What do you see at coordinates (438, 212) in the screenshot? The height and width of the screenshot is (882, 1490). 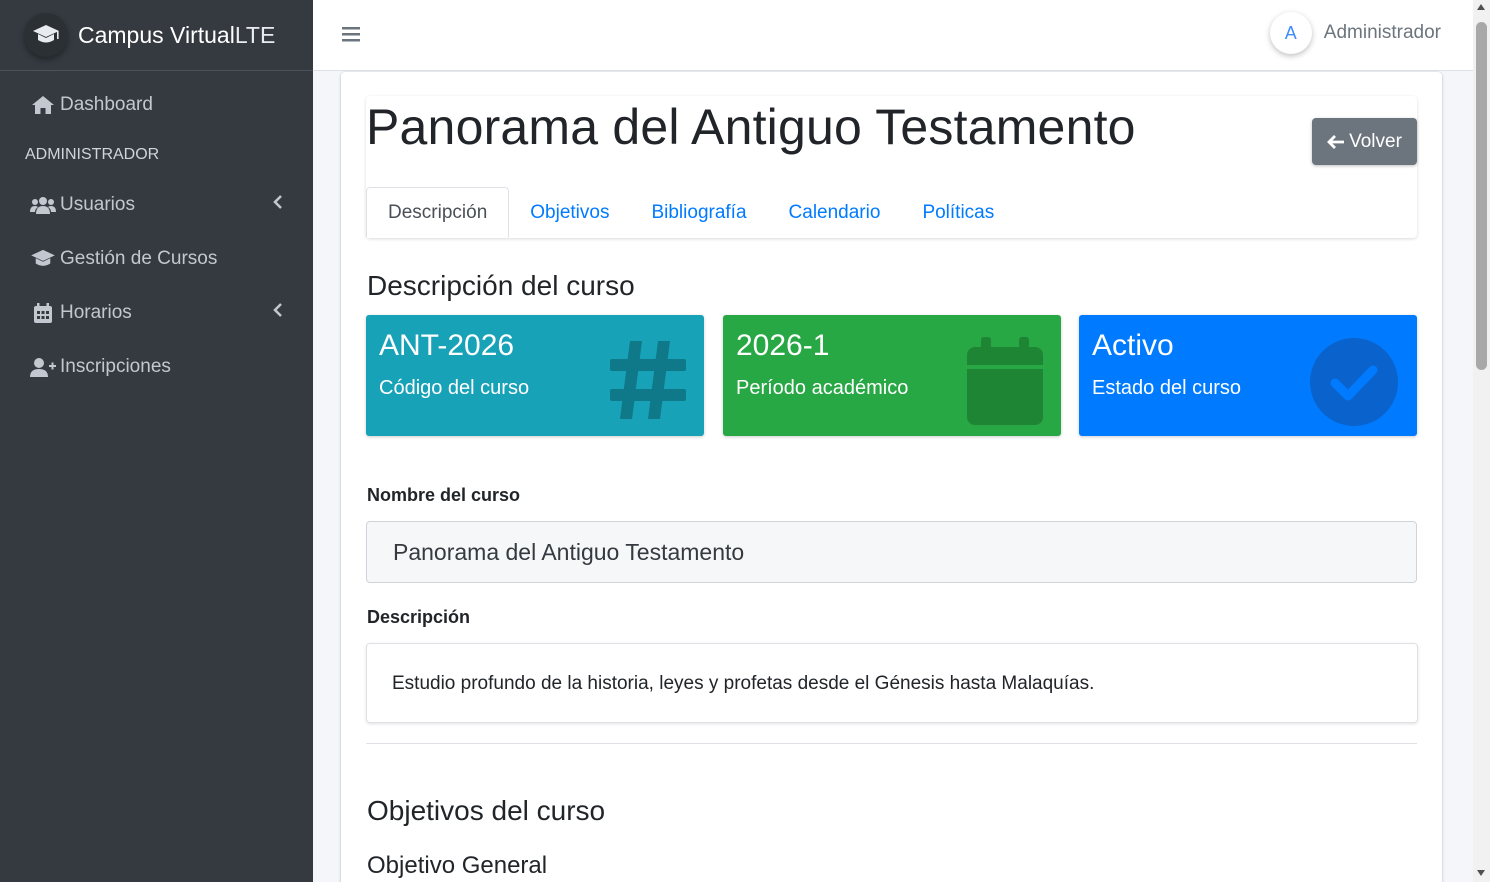 I see `tab-descripcion: Descripción` at bounding box center [438, 212].